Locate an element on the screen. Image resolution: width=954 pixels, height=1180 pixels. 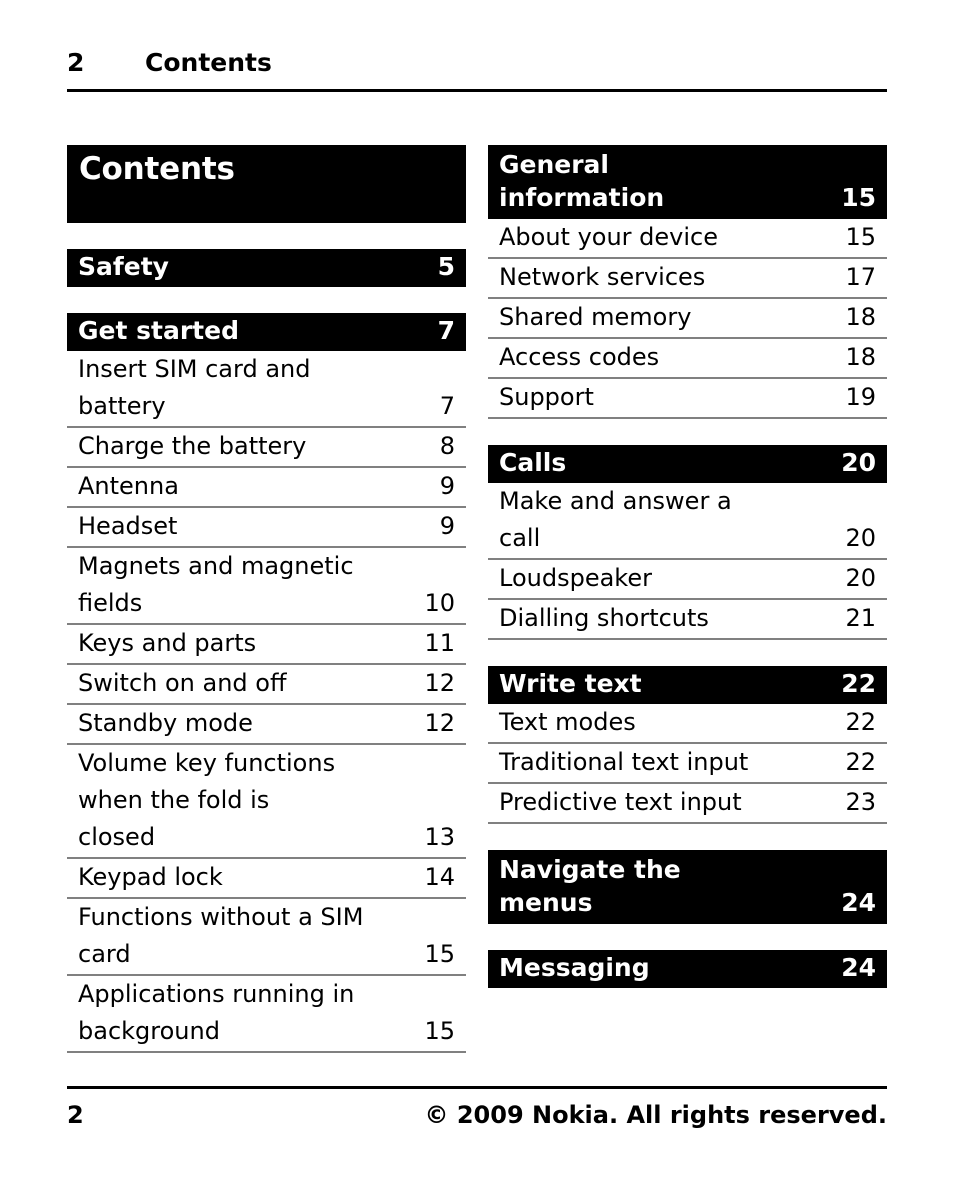
toc-entry-last-line: Traditional text input 22 is located at coordinates (687, 762).